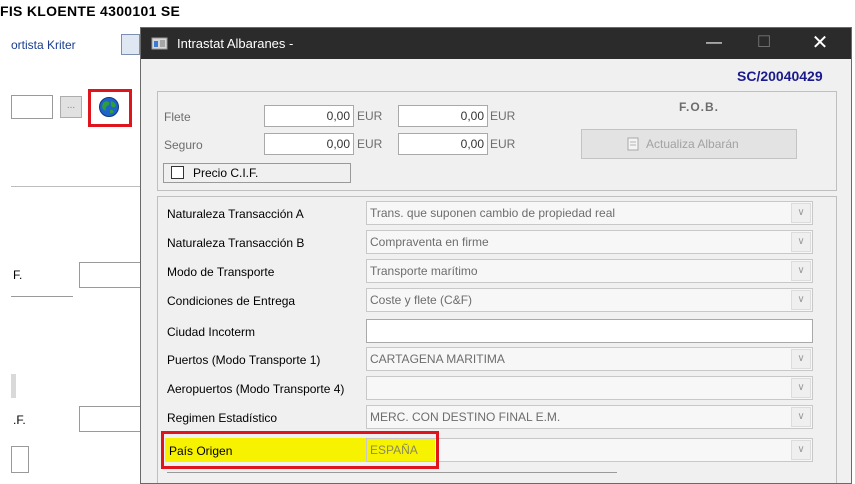 The width and height of the screenshot is (855, 484). Describe the element at coordinates (589, 359) in the screenshot. I see `puertos-select: CARTAGENA MARITIMA ∨` at that location.